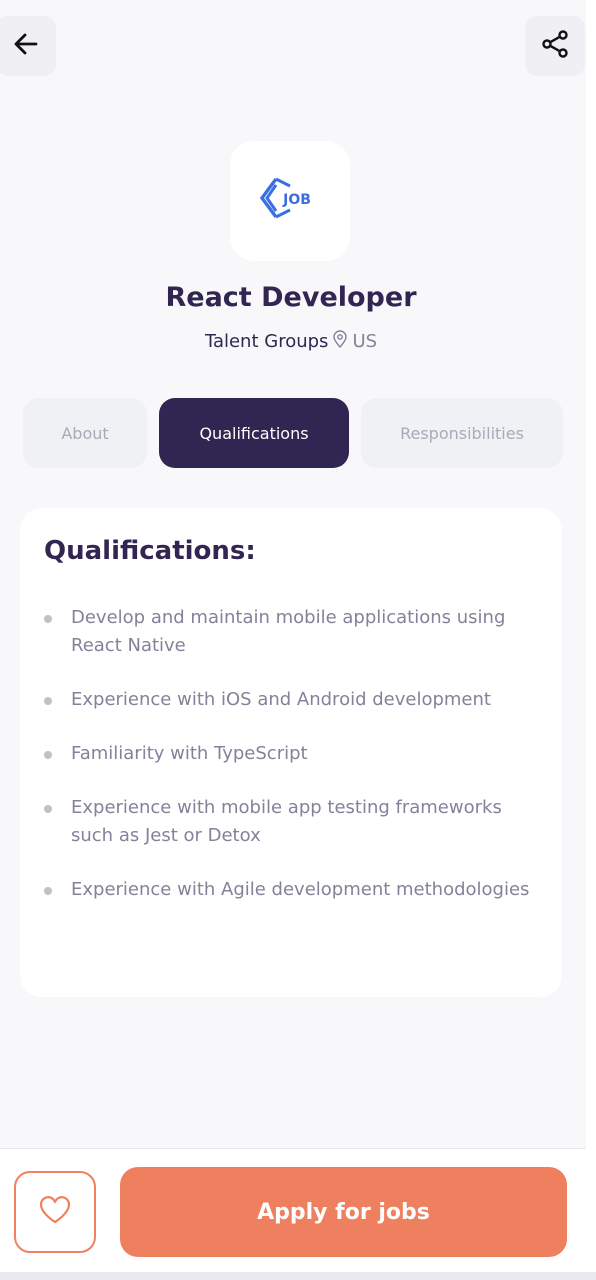 This screenshot has height=1280, width=596. I want to click on back-button, so click(28, 46).